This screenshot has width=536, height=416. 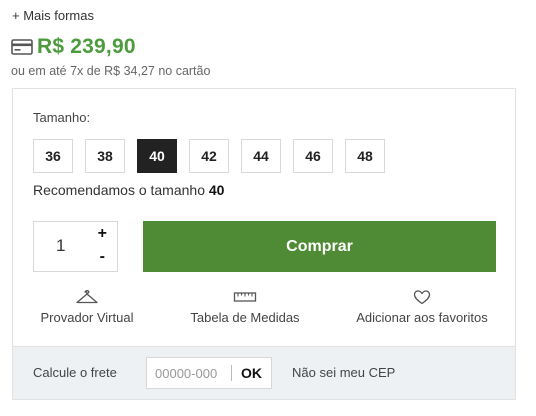 What do you see at coordinates (75, 246) in the screenshot?
I see `quantity-stepper: 1 + -` at bounding box center [75, 246].